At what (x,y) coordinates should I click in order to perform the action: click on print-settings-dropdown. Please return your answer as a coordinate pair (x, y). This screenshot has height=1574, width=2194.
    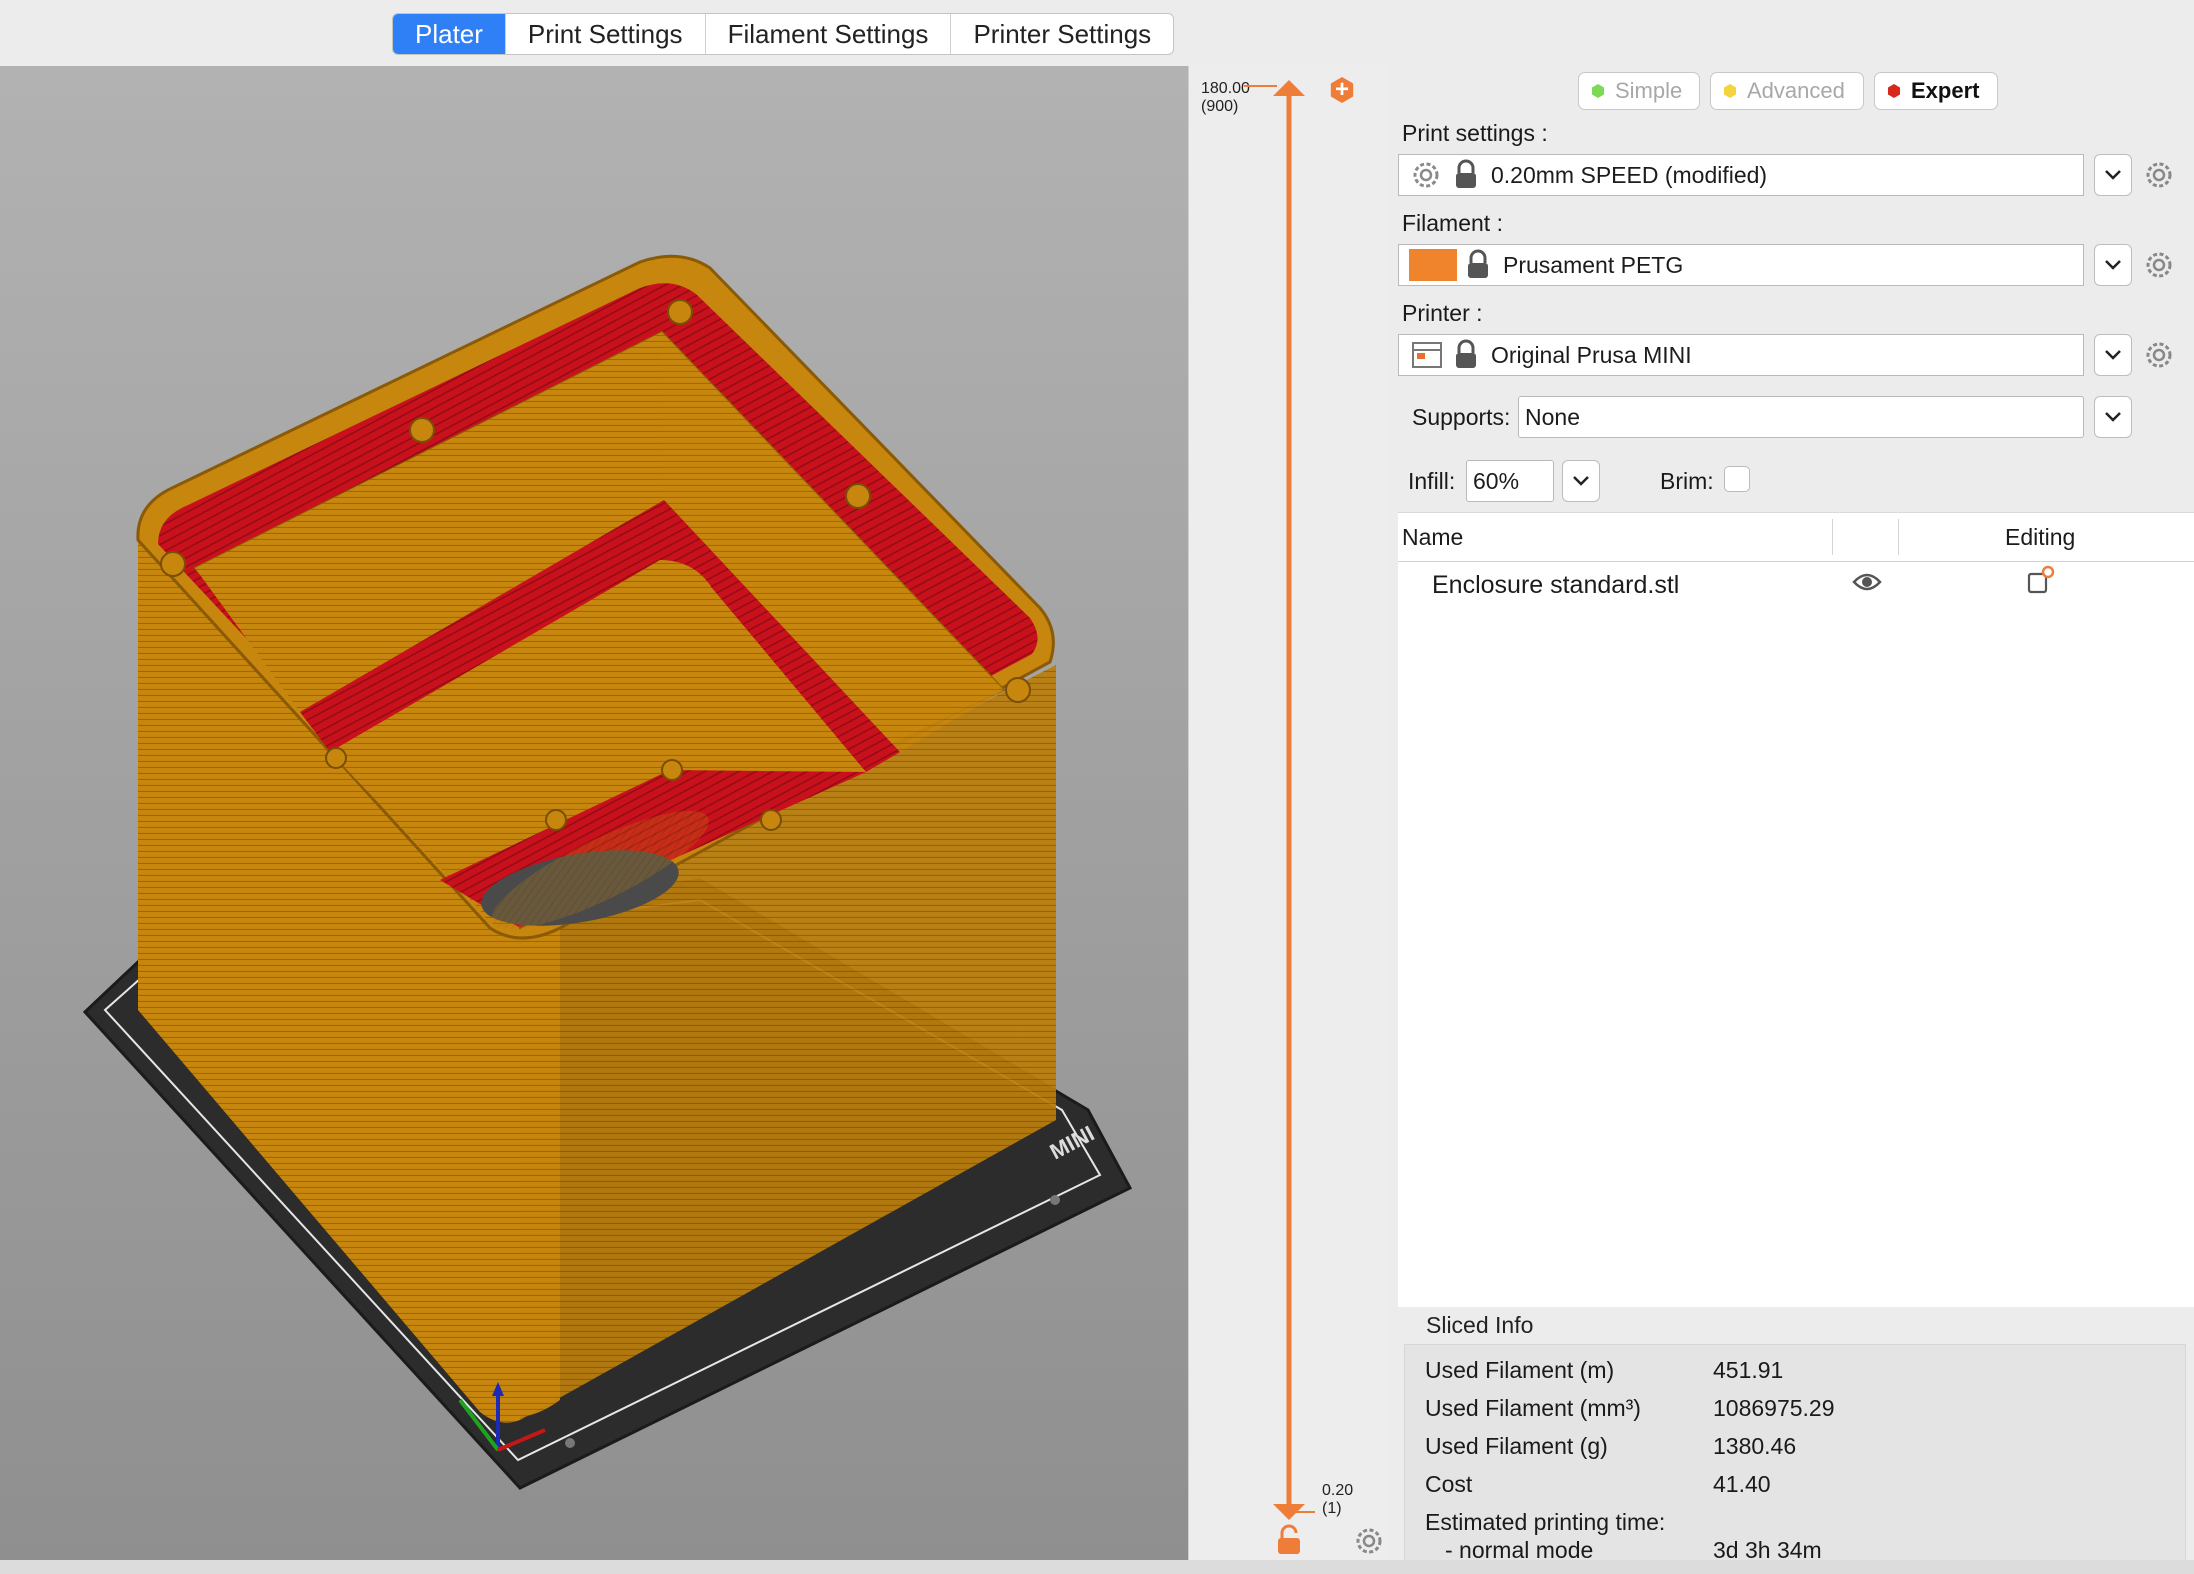
    Looking at the image, I should click on (2113, 175).